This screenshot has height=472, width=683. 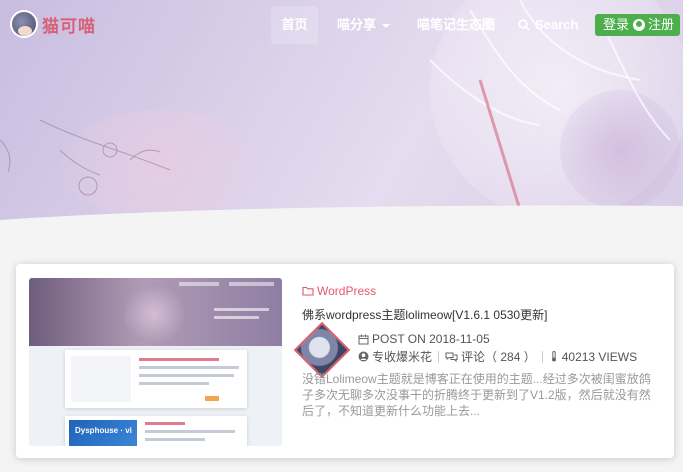 What do you see at coordinates (103, 430) in the screenshot?
I see `thumb-label: Dysphouse · vi` at bounding box center [103, 430].